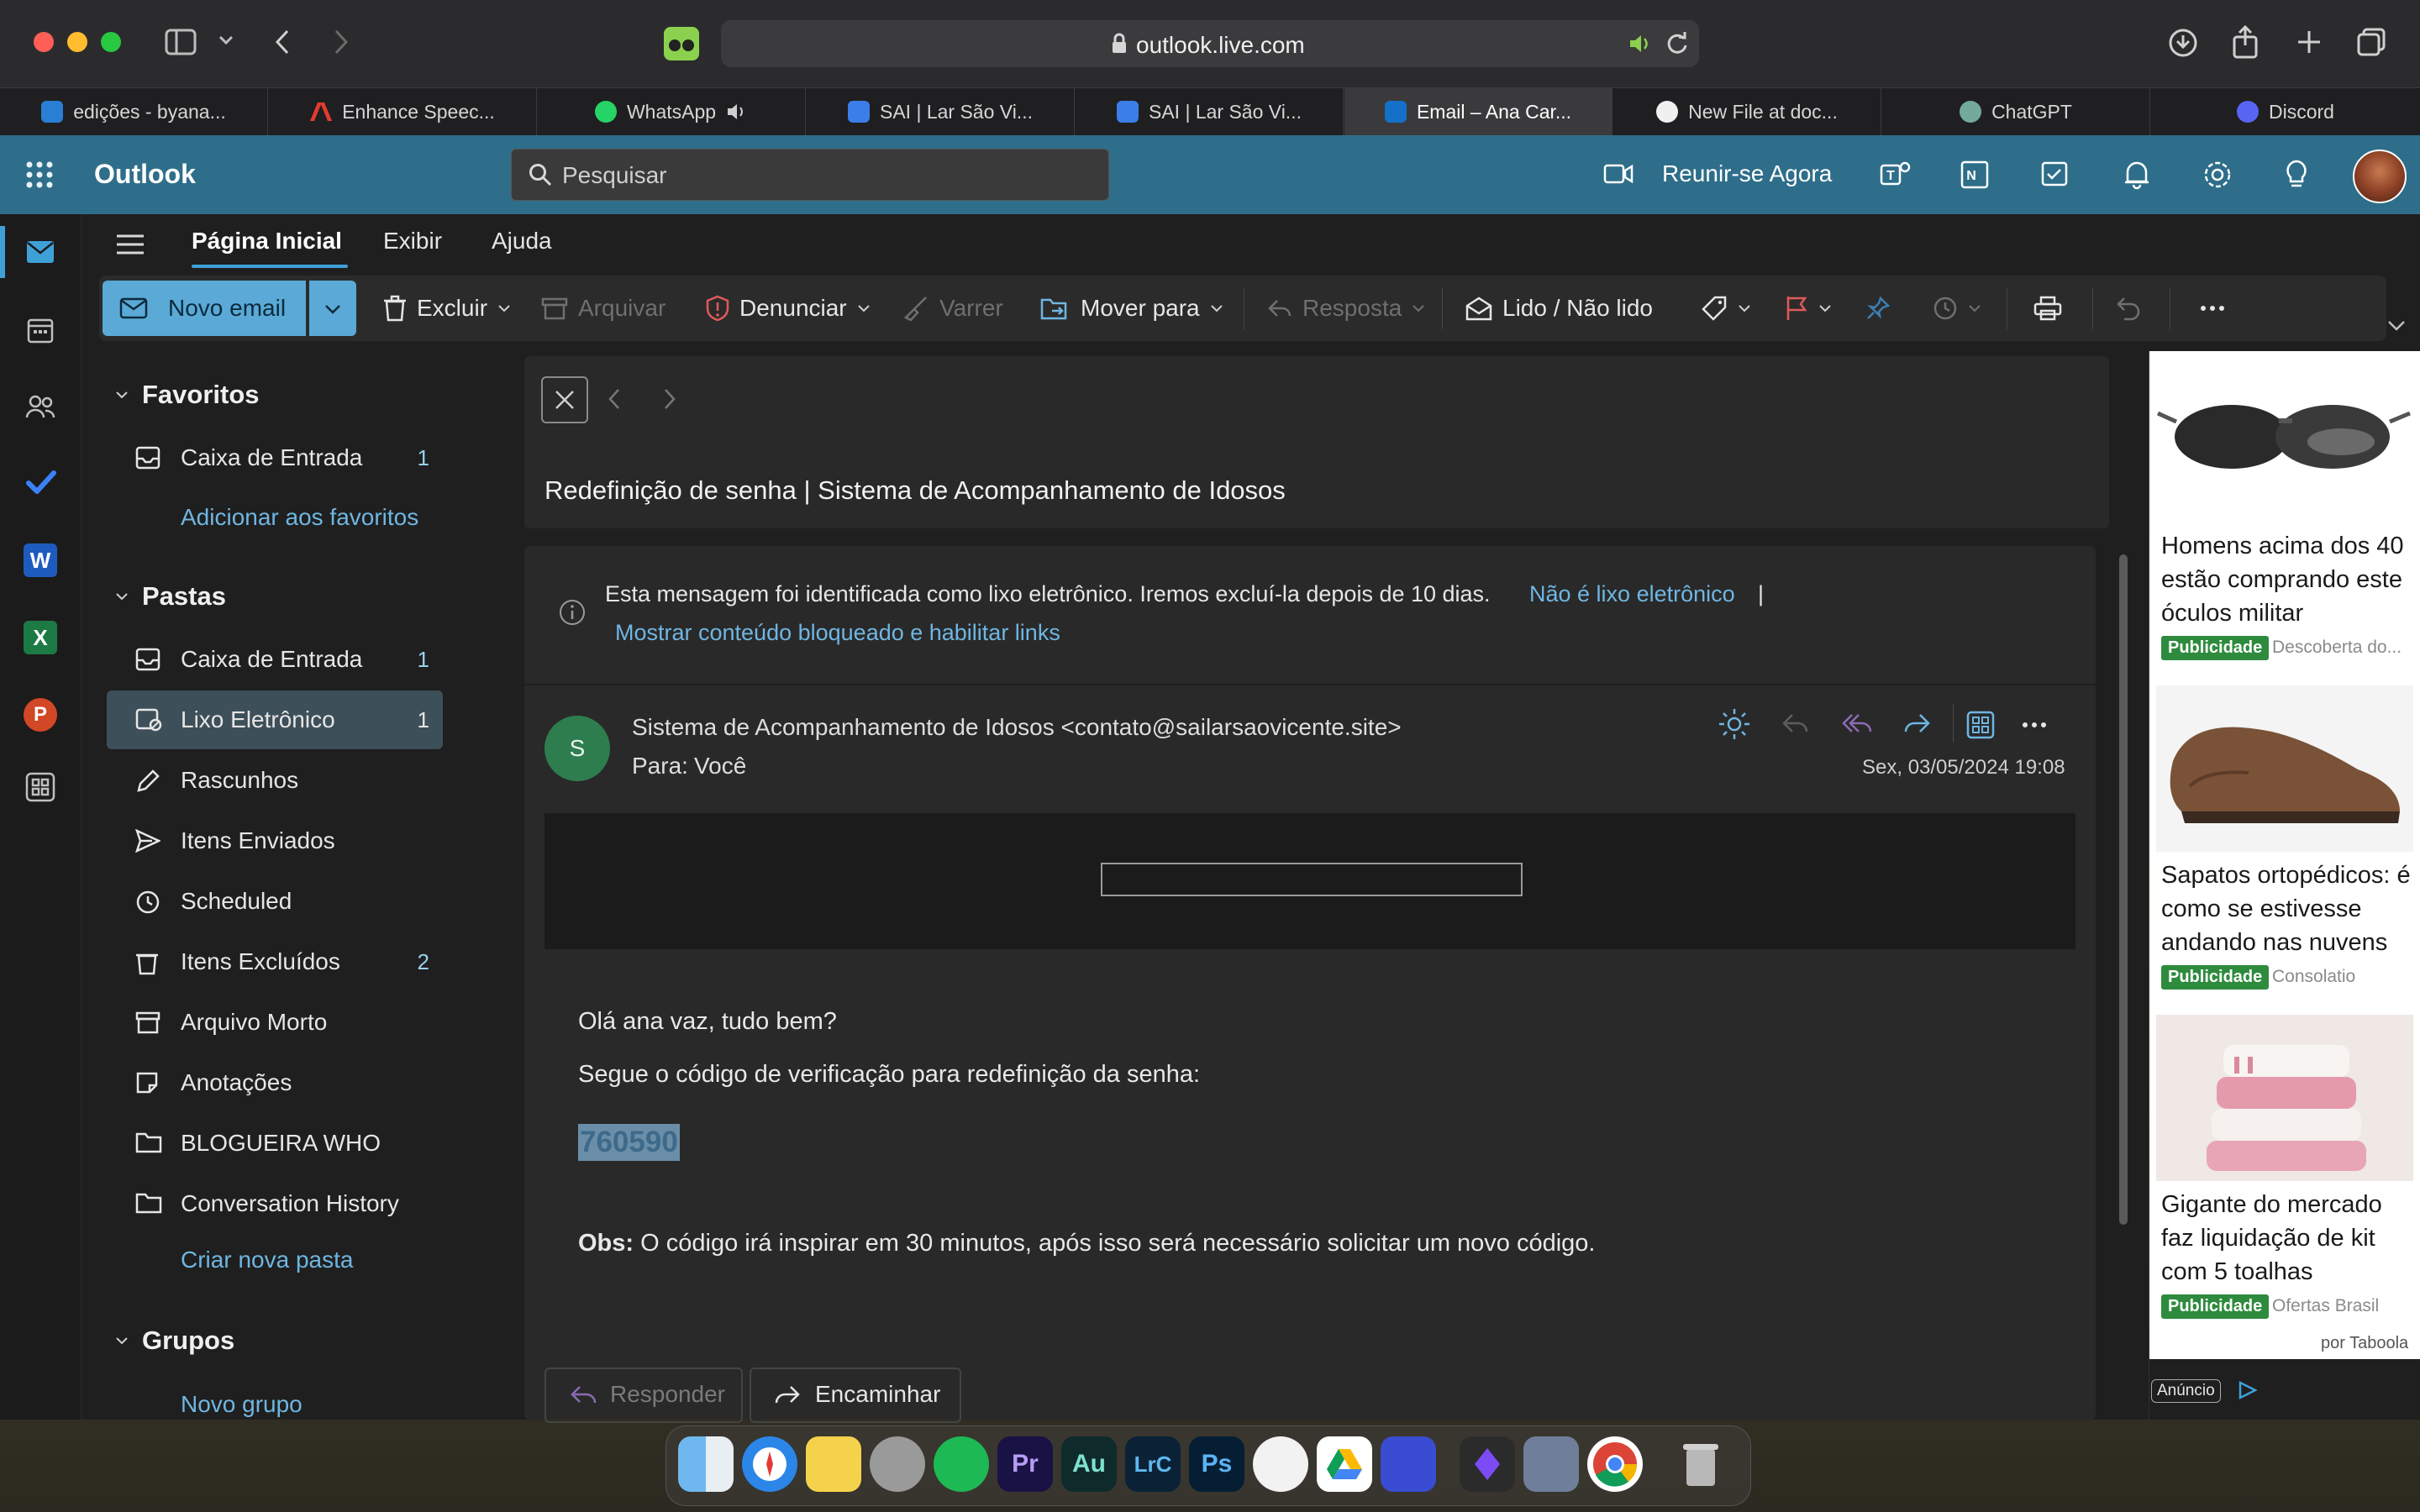 The image size is (2420, 1512). What do you see at coordinates (267, 241) in the screenshot?
I see `tab-home: Página Inicial` at bounding box center [267, 241].